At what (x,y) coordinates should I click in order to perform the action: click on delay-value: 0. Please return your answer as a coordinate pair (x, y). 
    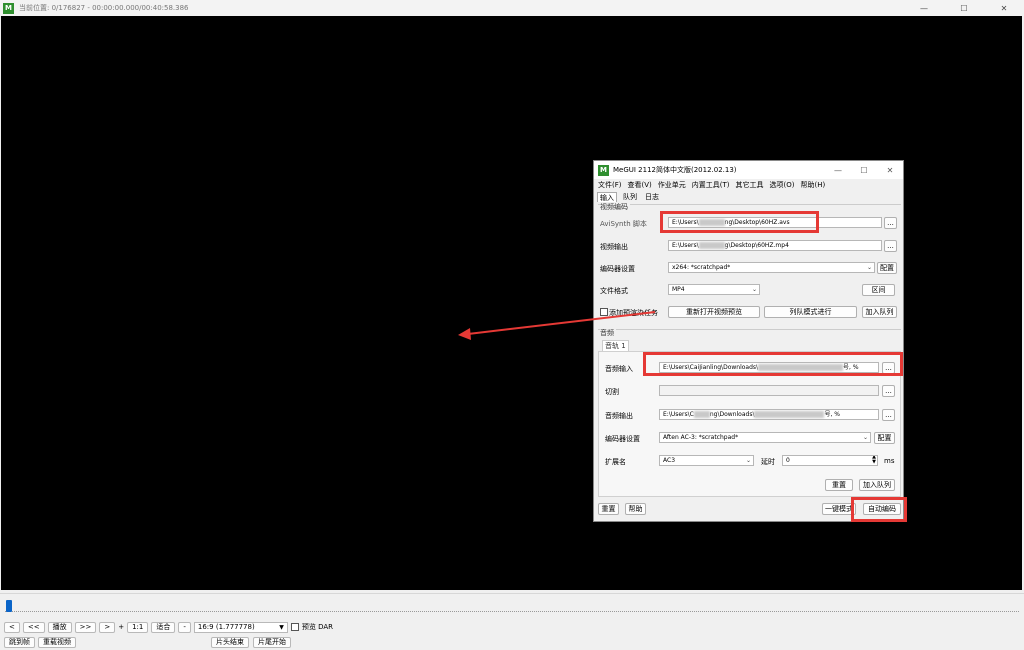
    Looking at the image, I should click on (788, 460).